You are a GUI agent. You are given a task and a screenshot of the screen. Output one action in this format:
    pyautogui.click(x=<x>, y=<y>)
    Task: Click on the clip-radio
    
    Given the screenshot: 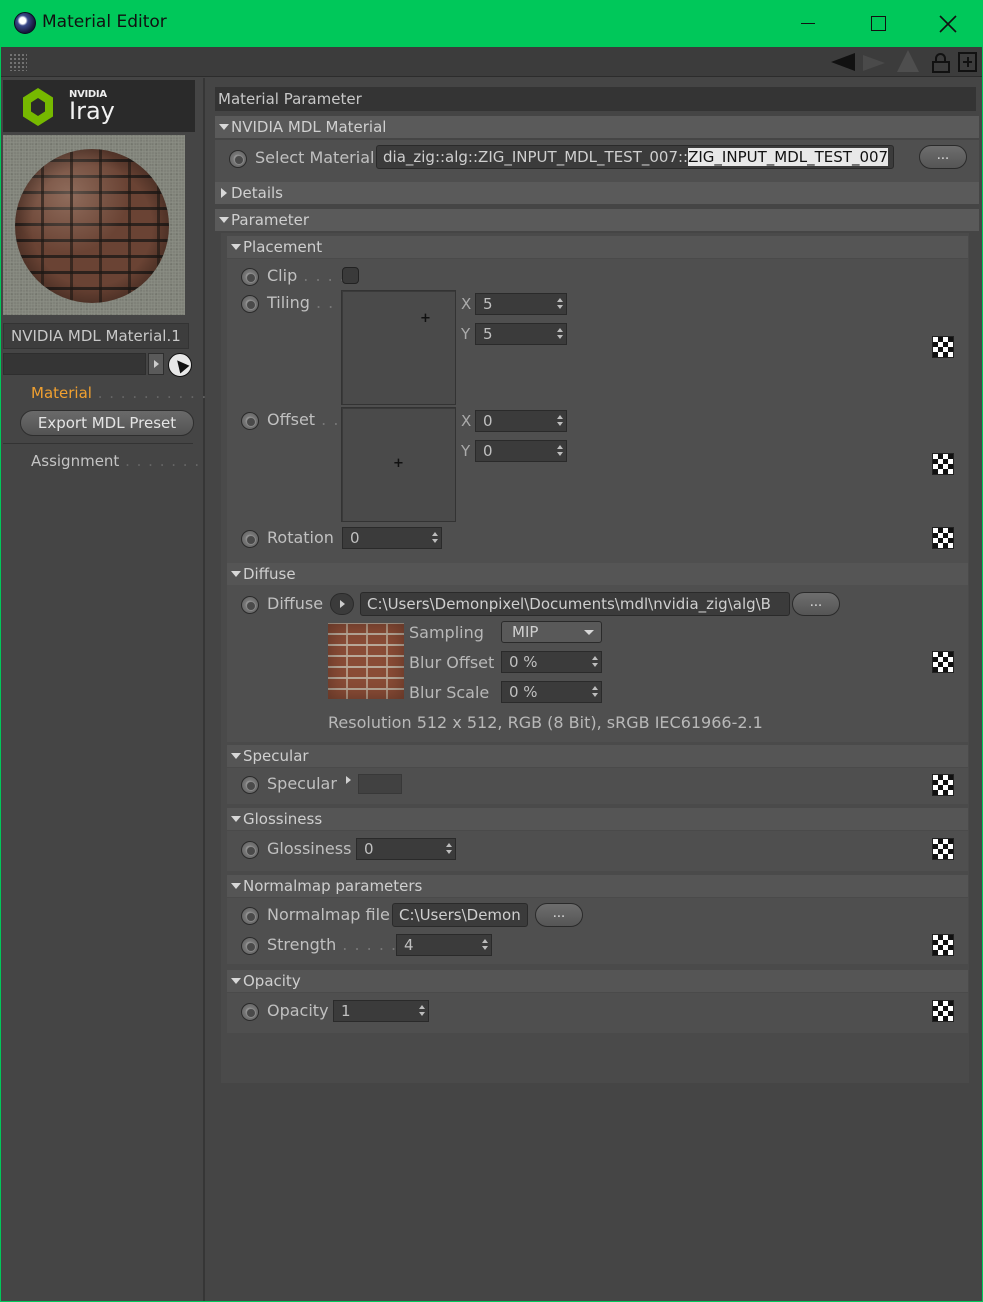 What is the action you would take?
    pyautogui.click(x=250, y=277)
    